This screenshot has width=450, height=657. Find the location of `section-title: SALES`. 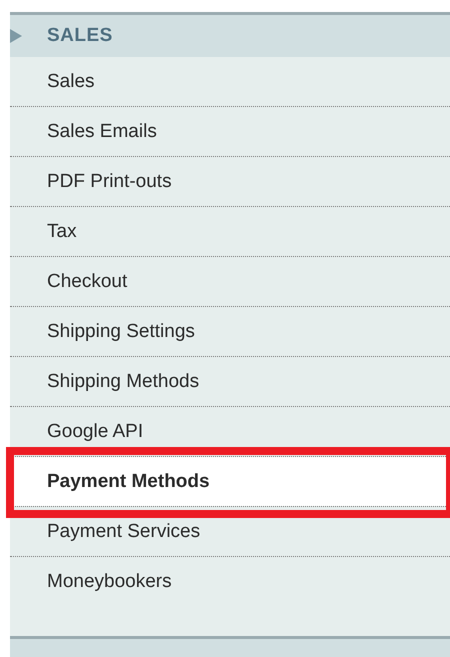

section-title: SALES is located at coordinates (80, 36).